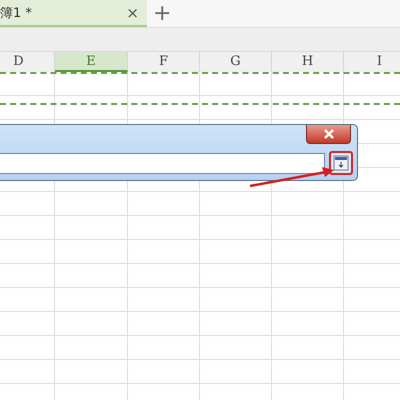  What do you see at coordinates (162, 163) in the screenshot?
I see `reference-input-field` at bounding box center [162, 163].